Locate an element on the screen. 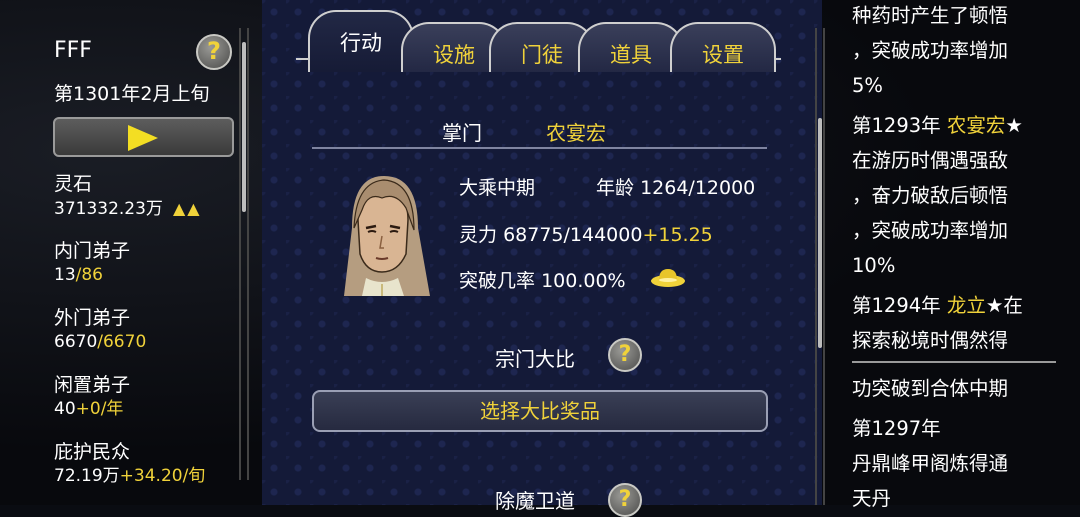 The height and width of the screenshot is (517, 1080). leader-label: 掌门 is located at coordinates (462, 133).